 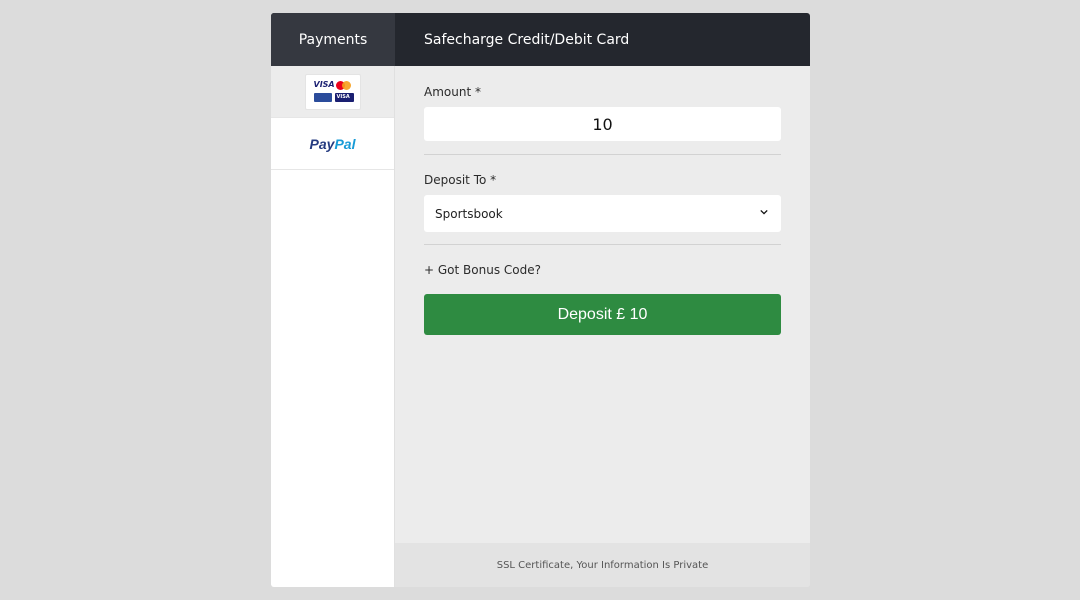 I want to click on bonus-code-link: + Got Bonus Code?, so click(x=482, y=270).